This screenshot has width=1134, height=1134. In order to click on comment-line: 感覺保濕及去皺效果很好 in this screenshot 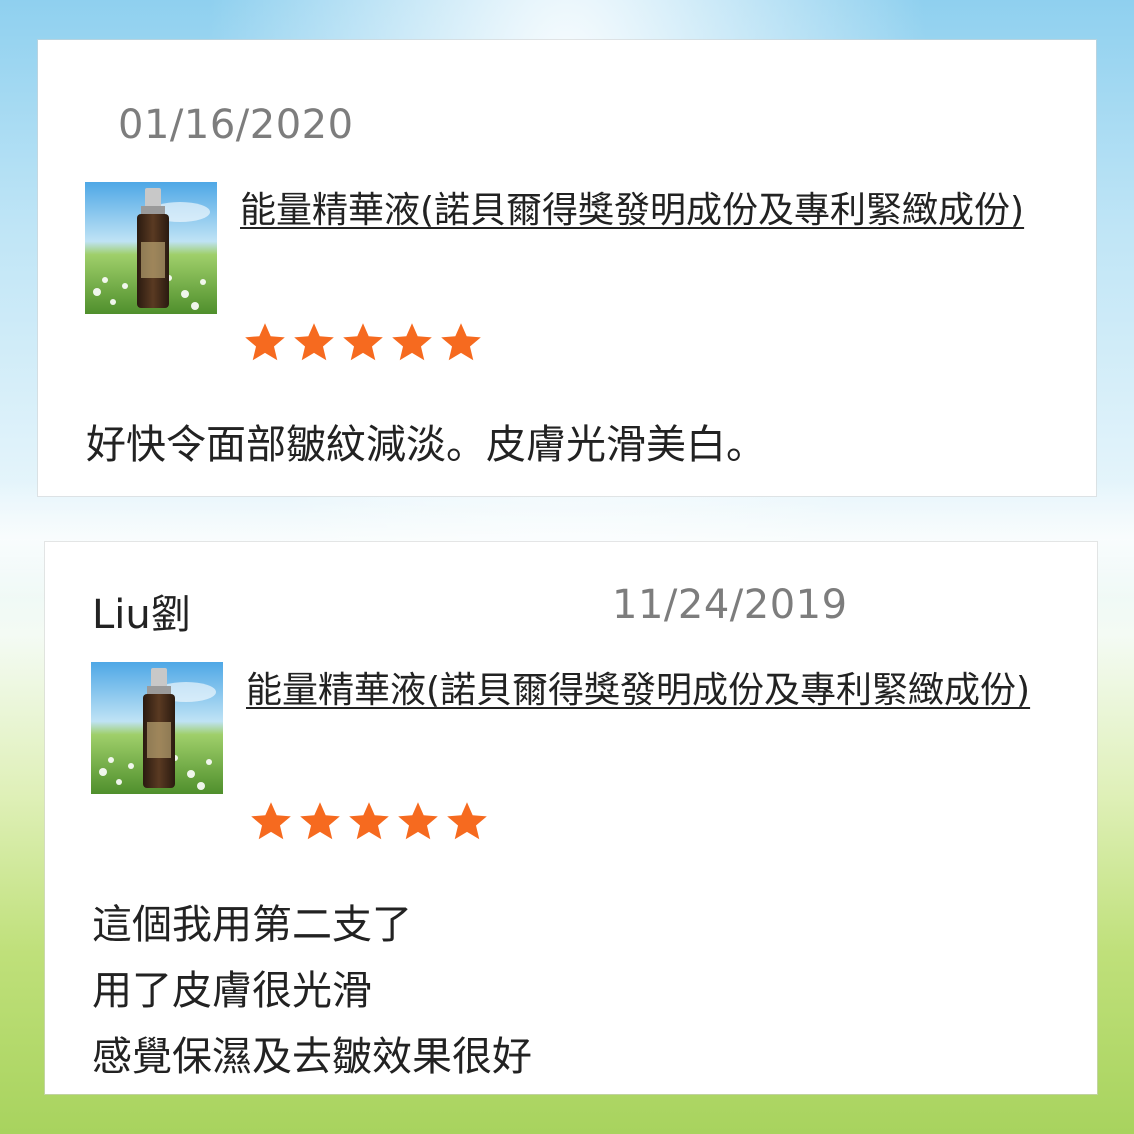, I will do `click(312, 1057)`.